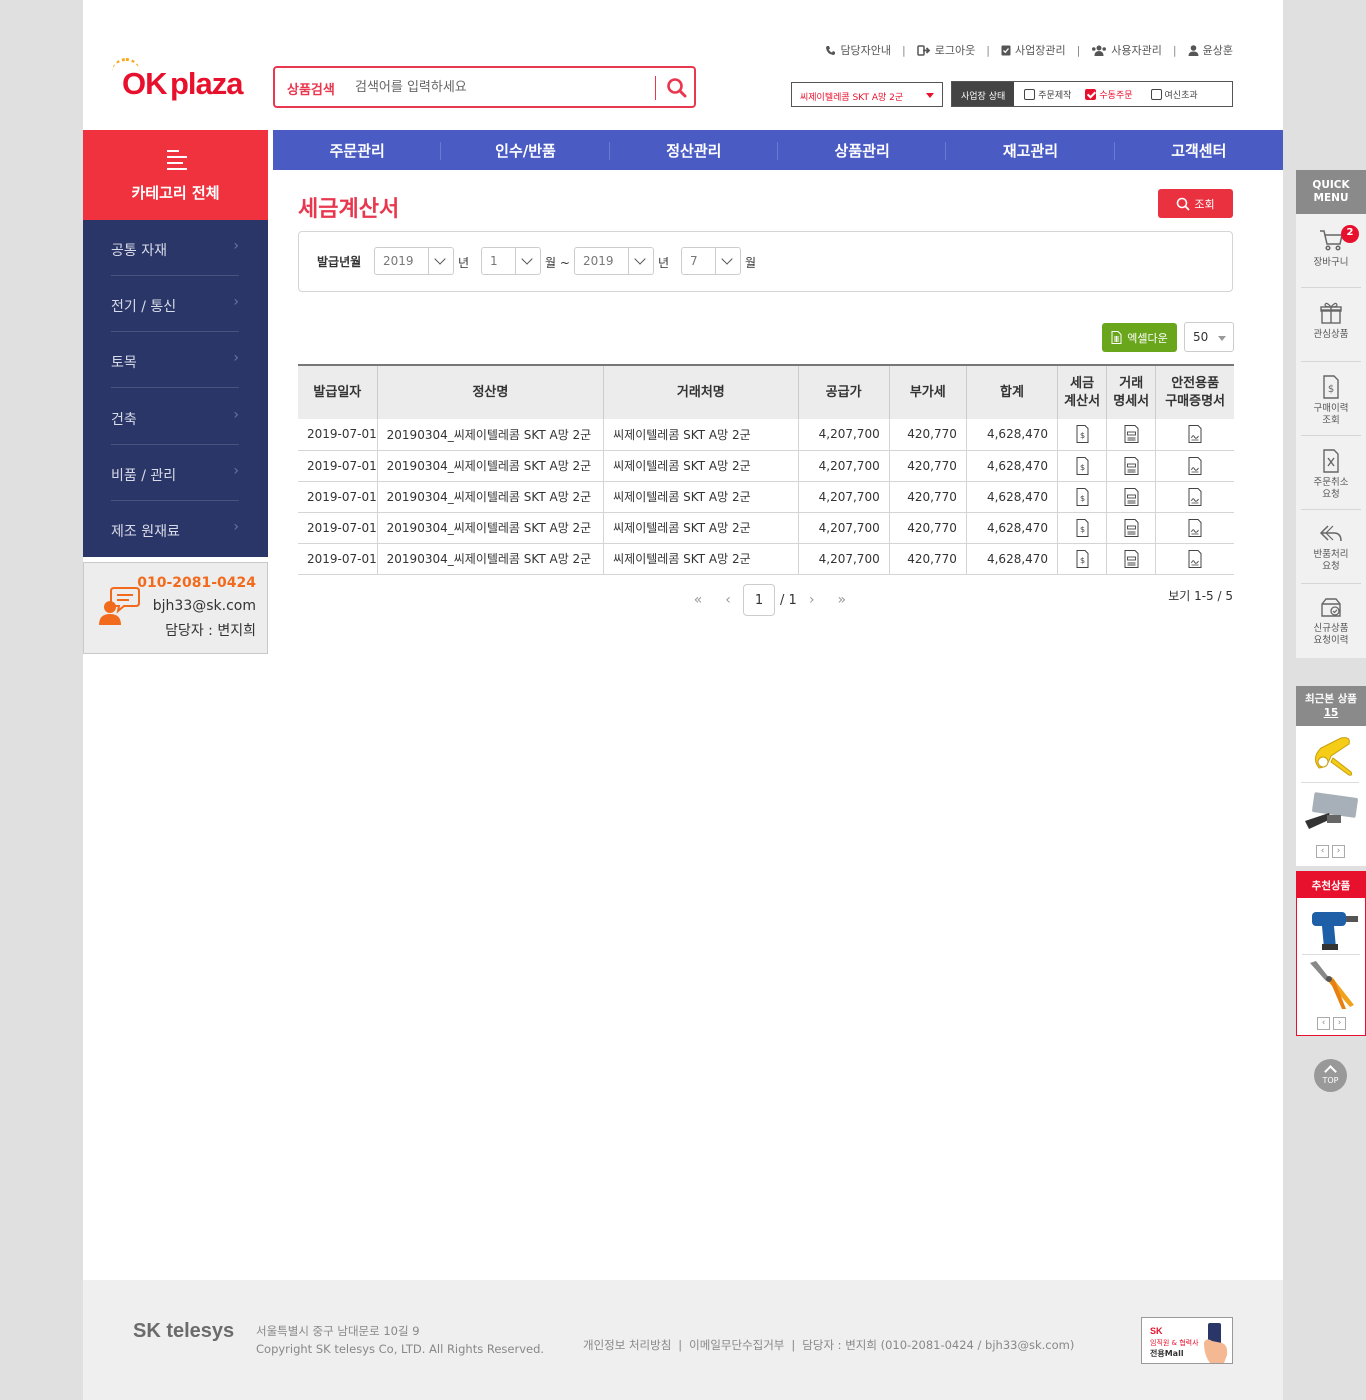  I want to click on recent-count: 15, so click(1331, 713).